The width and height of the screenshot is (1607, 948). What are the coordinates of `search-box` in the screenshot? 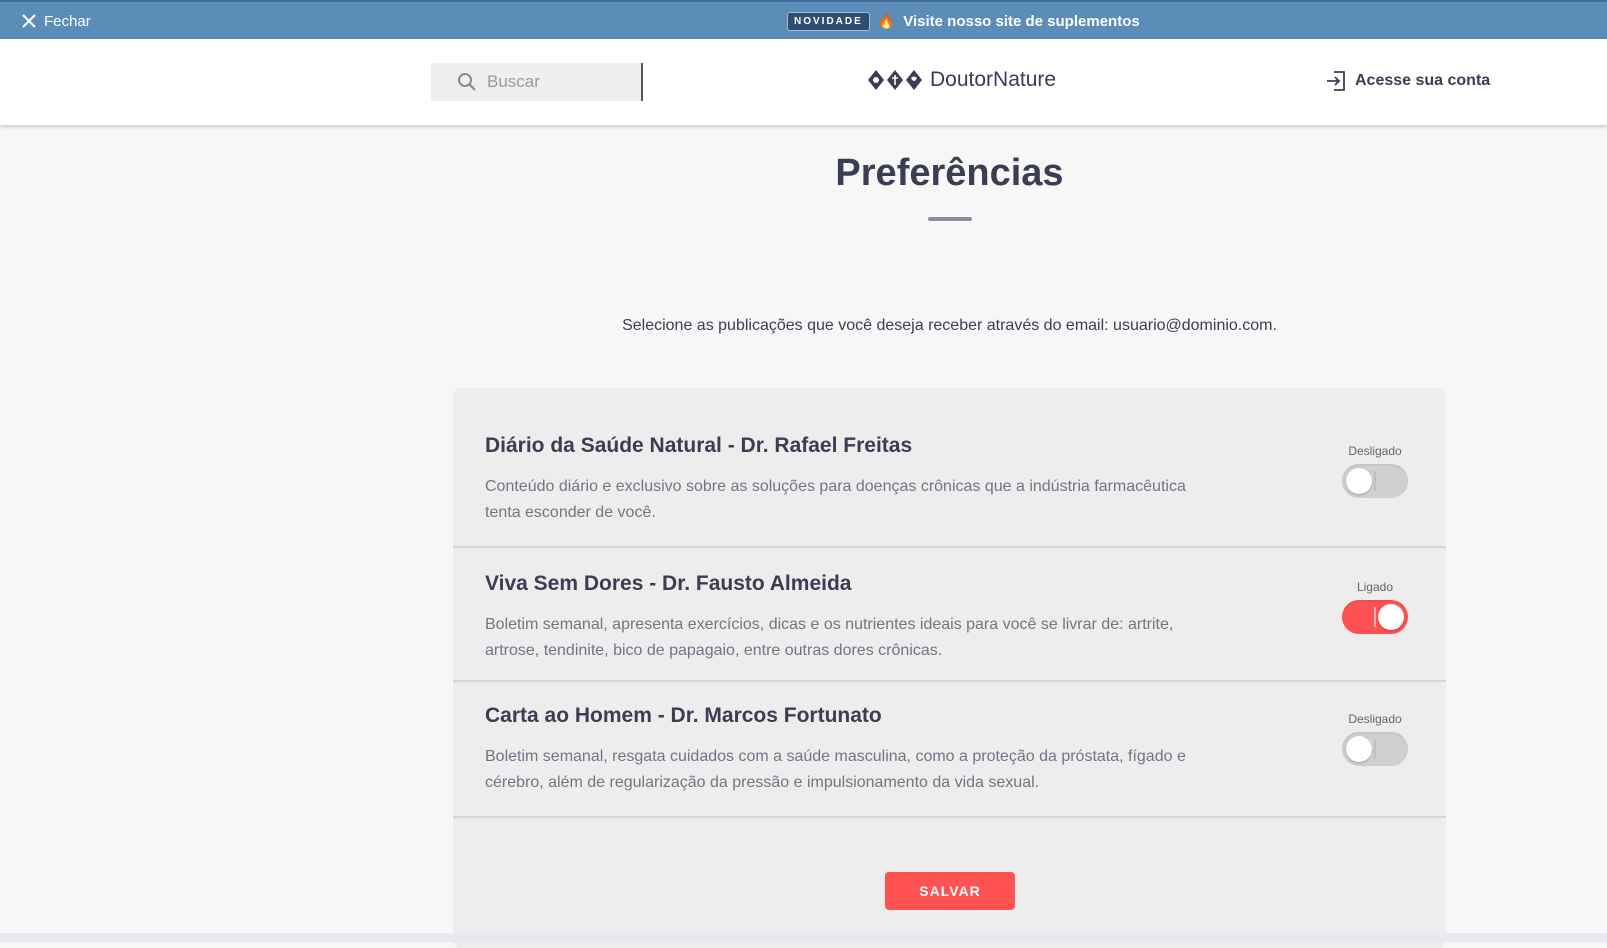 It's located at (537, 82).